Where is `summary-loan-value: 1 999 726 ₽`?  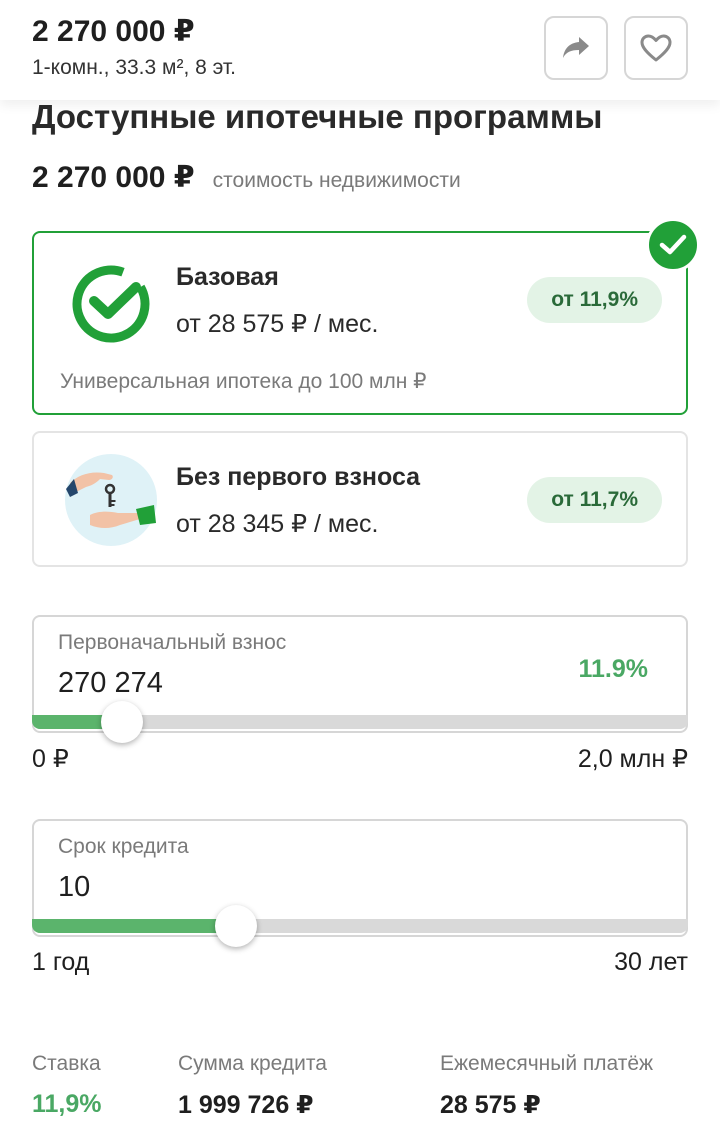
summary-loan-value: 1 999 726 ₽ is located at coordinates (246, 1105).